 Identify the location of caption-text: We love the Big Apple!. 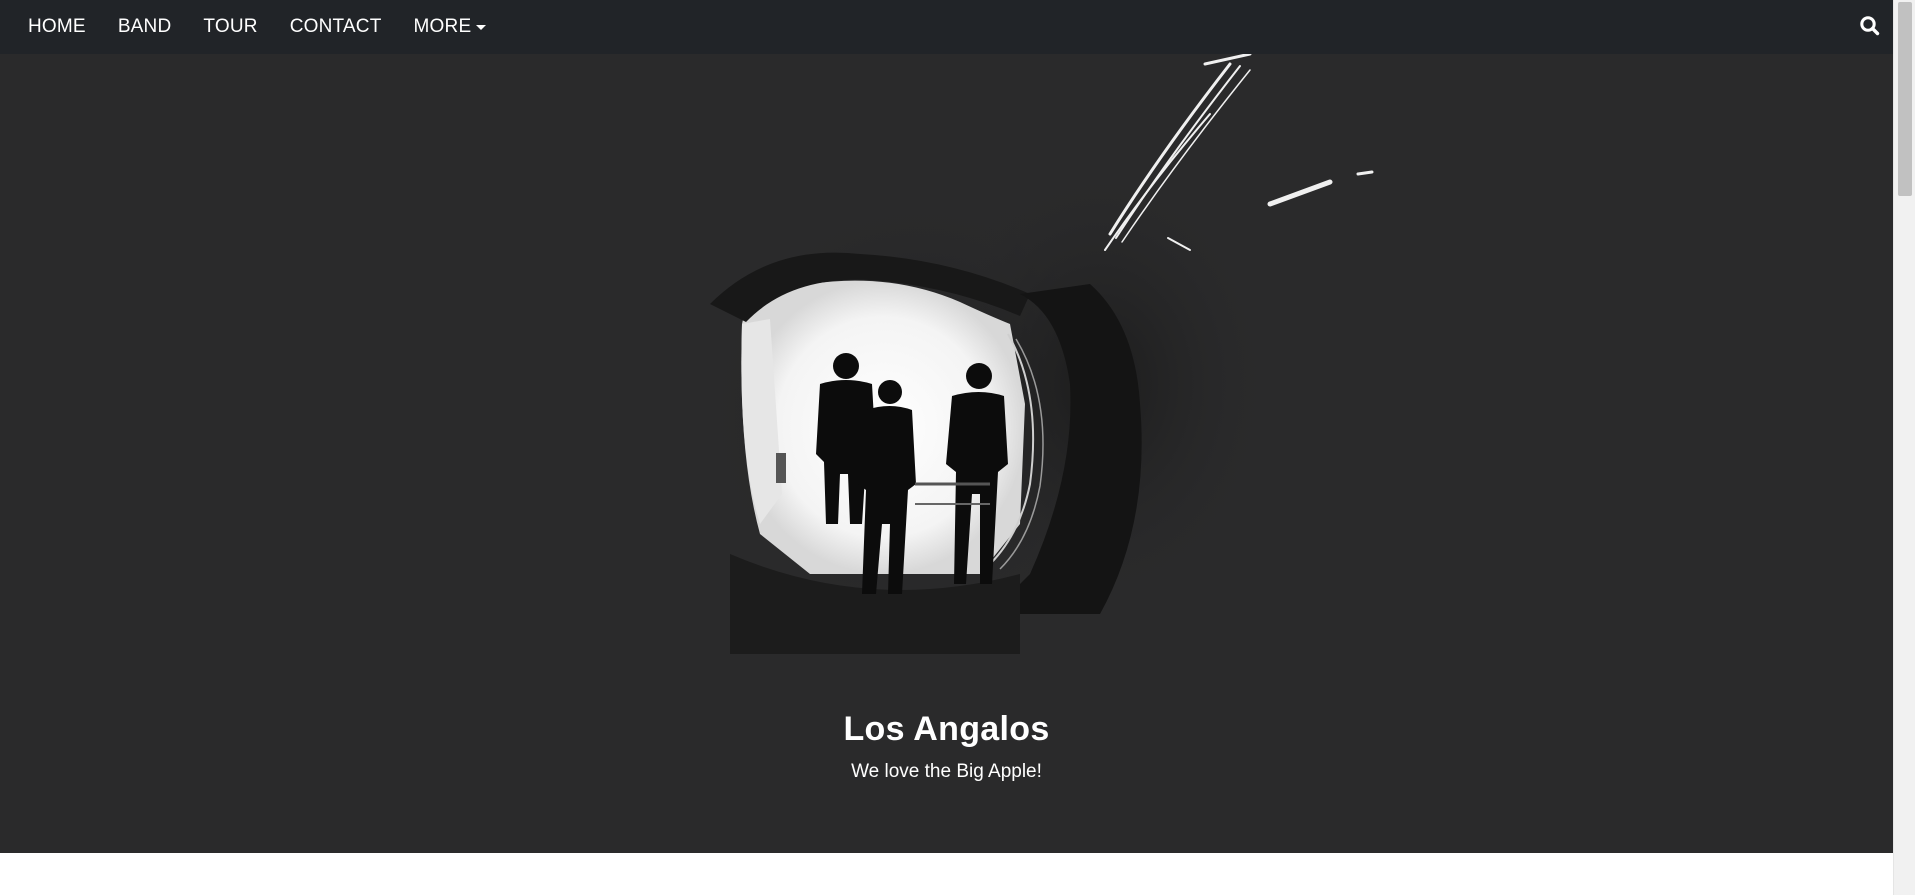
(946, 771).